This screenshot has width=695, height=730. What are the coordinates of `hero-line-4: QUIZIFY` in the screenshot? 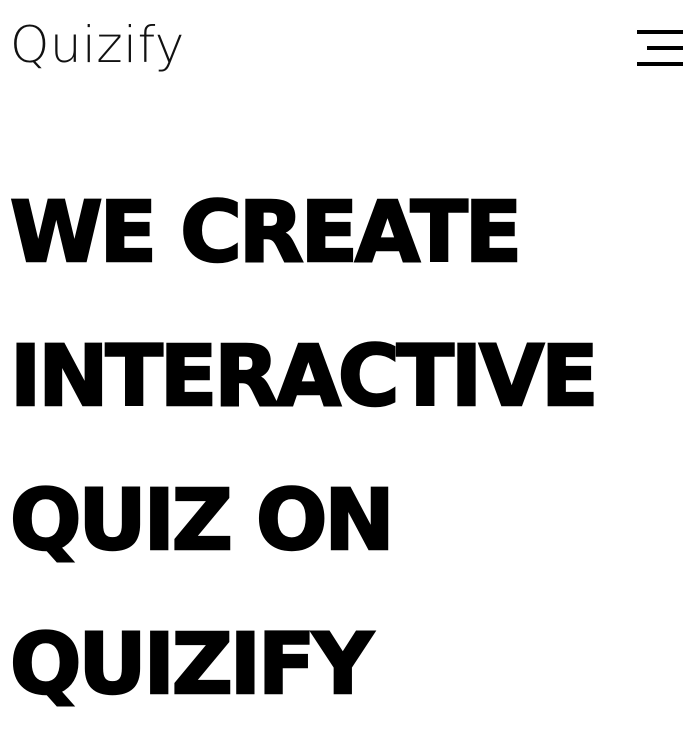 It's located at (192, 664).